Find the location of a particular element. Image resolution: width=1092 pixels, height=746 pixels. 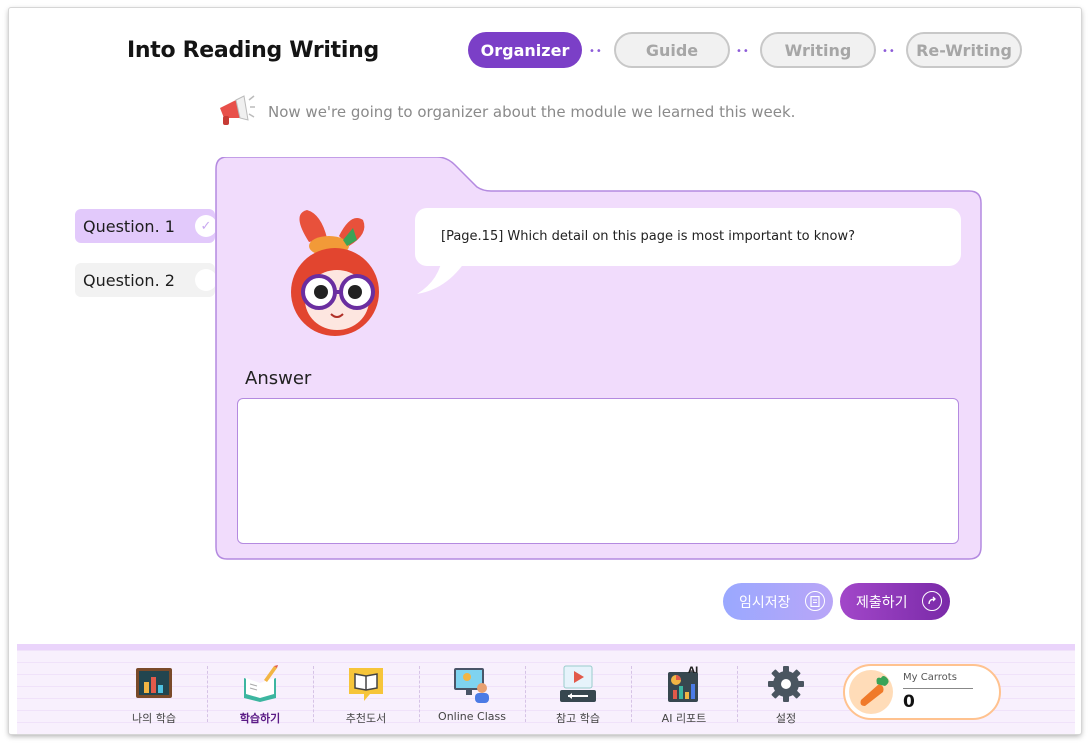

nav-label: 추천도서 is located at coordinates (366, 718).